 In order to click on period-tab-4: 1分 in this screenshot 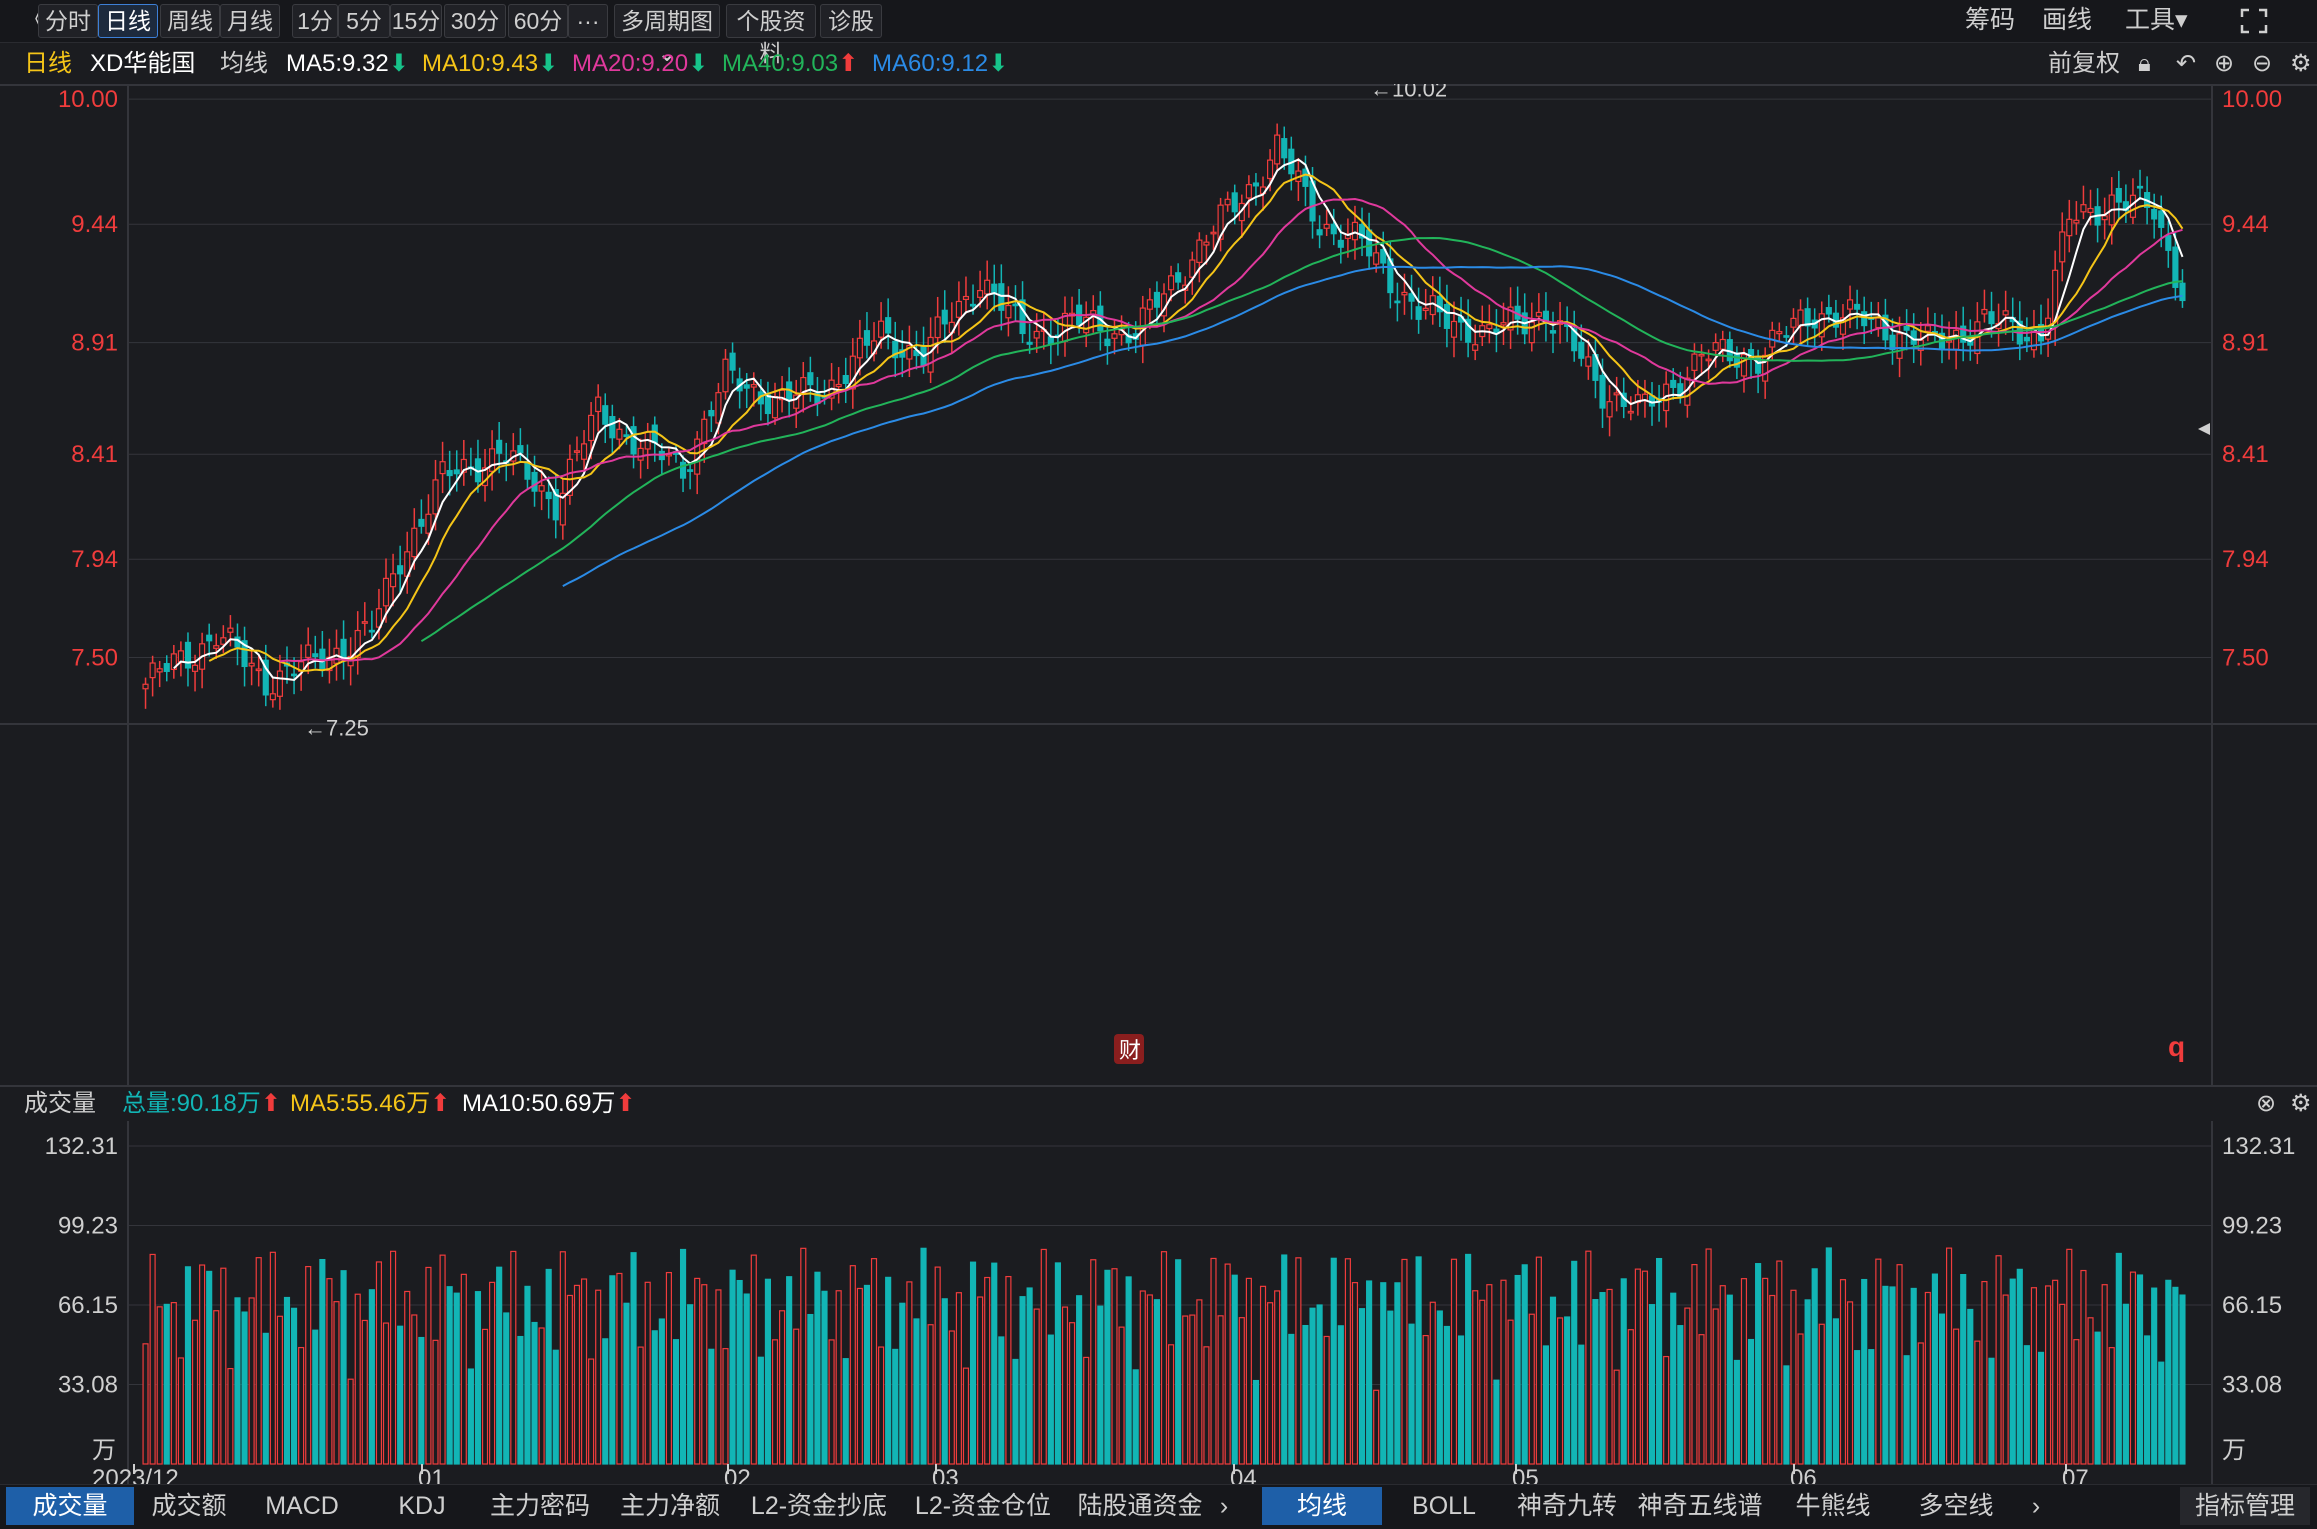, I will do `click(315, 21)`.